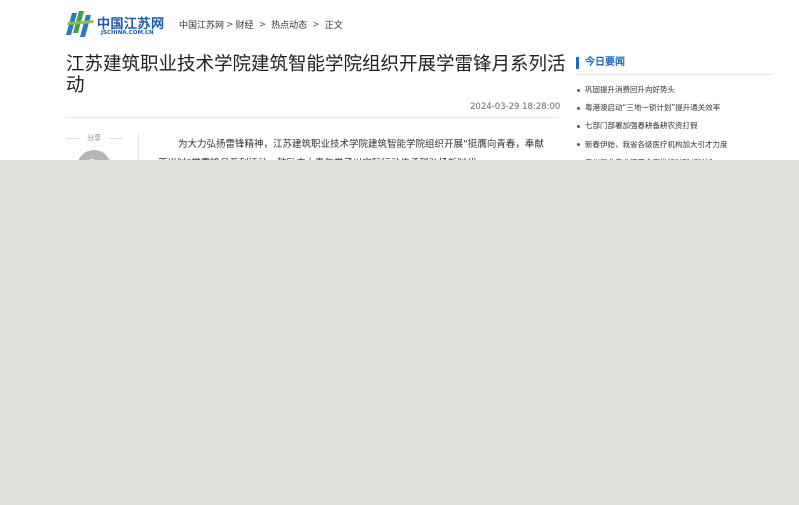  Describe the element at coordinates (245, 26) in the screenshot. I see `breadcrumb-finance: 财经` at that location.